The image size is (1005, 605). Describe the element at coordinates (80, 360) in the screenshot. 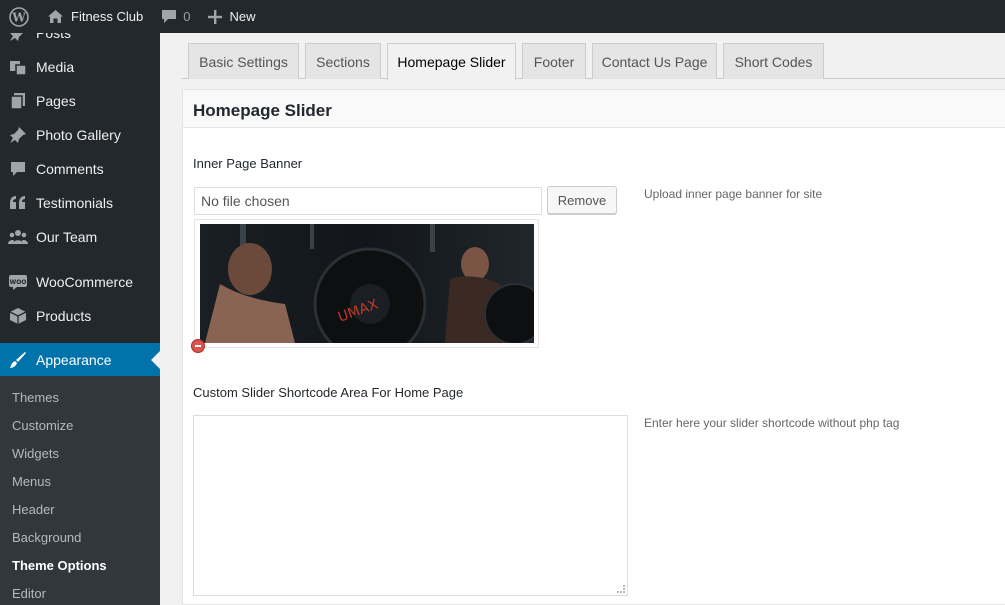

I see `sidebar-item-appearance: Appearance` at that location.